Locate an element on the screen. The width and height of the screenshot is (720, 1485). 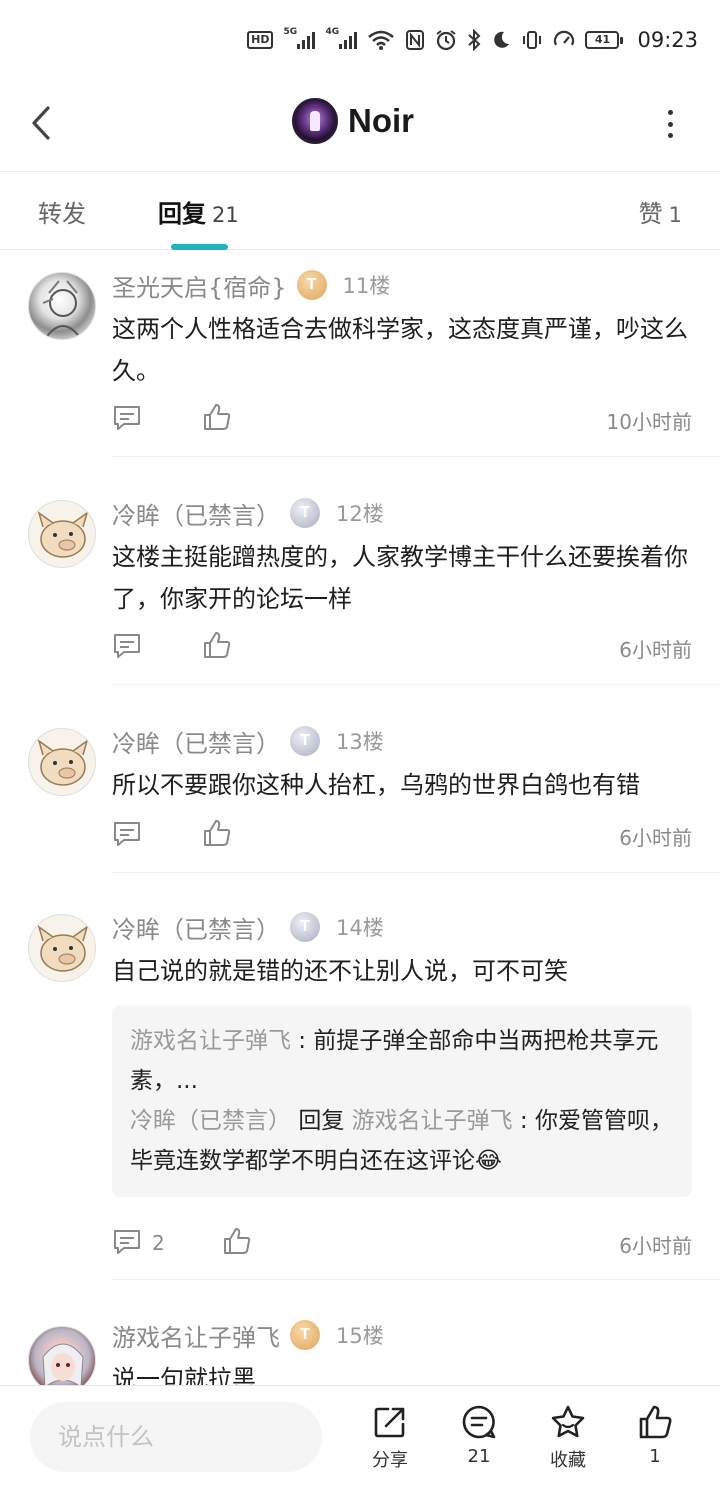
vibrate-icon is located at coordinates (532, 40).